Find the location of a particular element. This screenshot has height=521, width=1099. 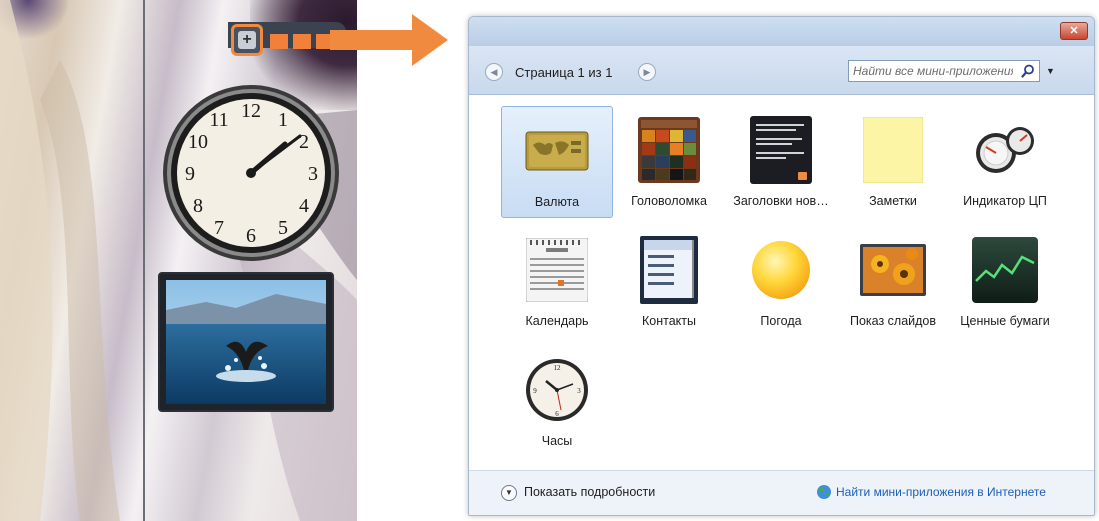

close-icon: ✕ is located at coordinates (1074, 31).